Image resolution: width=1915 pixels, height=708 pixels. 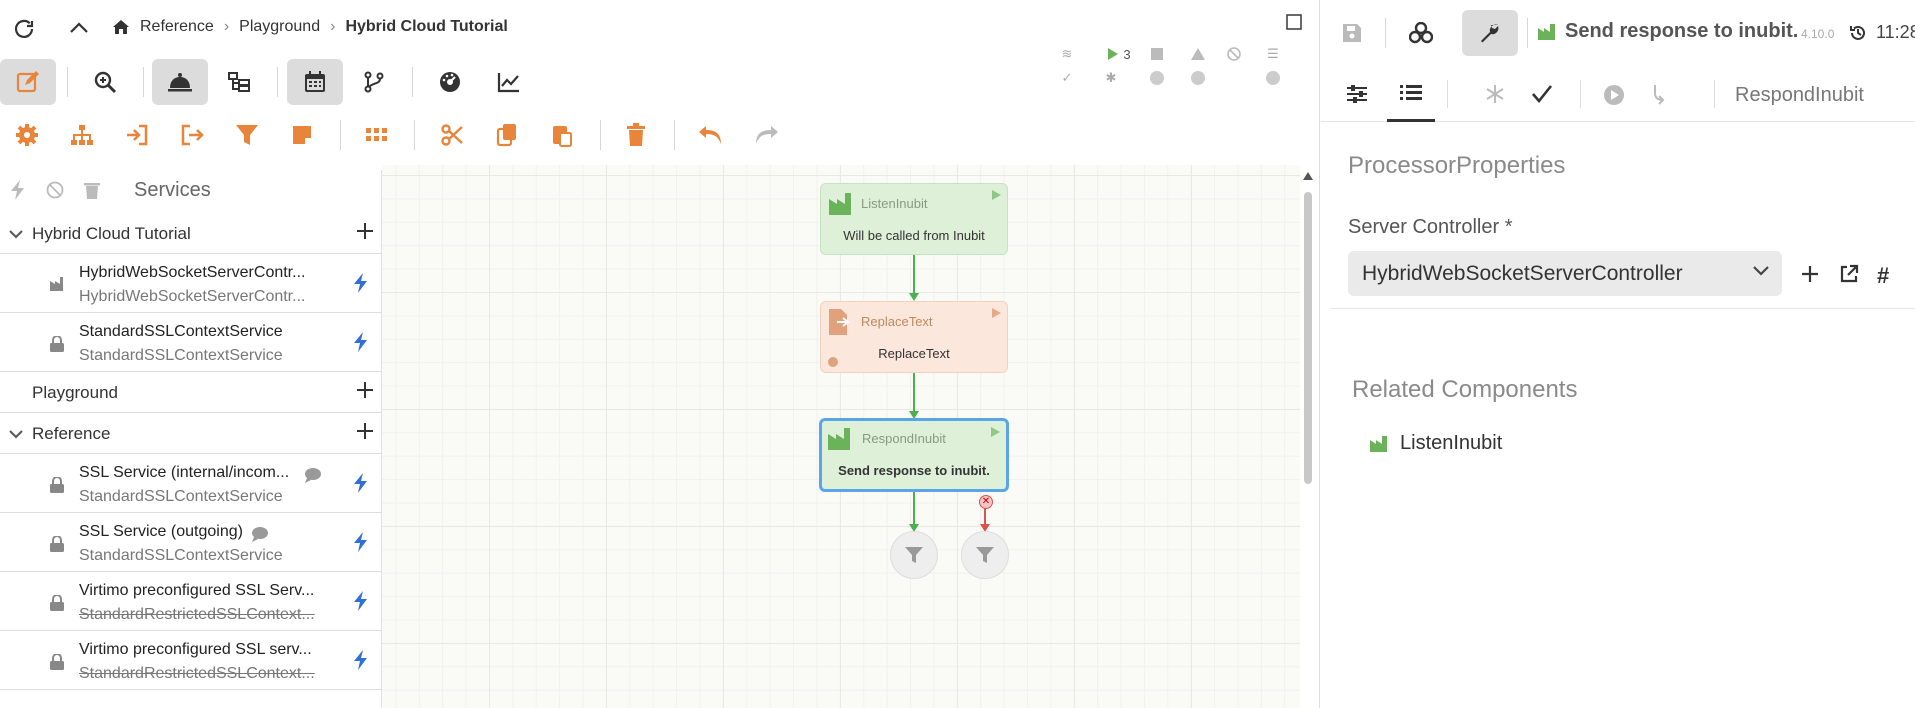 I want to click on server-controller-select: HybridWebSocketServerController, so click(x=1565, y=273).